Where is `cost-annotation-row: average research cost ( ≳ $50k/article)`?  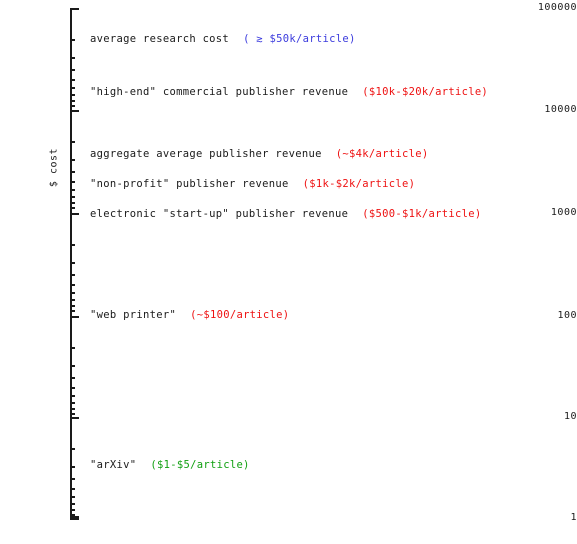
cost-annotation-row: average research cost ( ≳ $50k/article) is located at coordinates (223, 39).